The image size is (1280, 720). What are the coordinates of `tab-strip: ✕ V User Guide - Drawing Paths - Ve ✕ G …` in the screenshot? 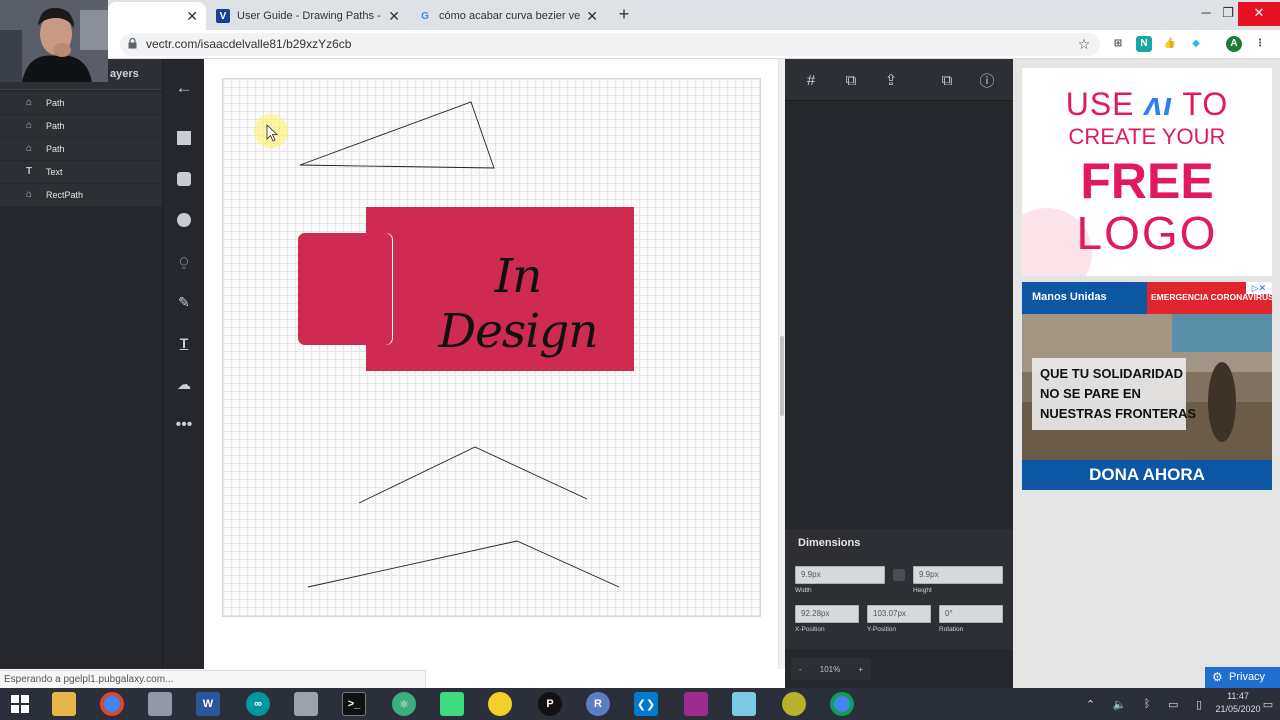 It's located at (640, 15).